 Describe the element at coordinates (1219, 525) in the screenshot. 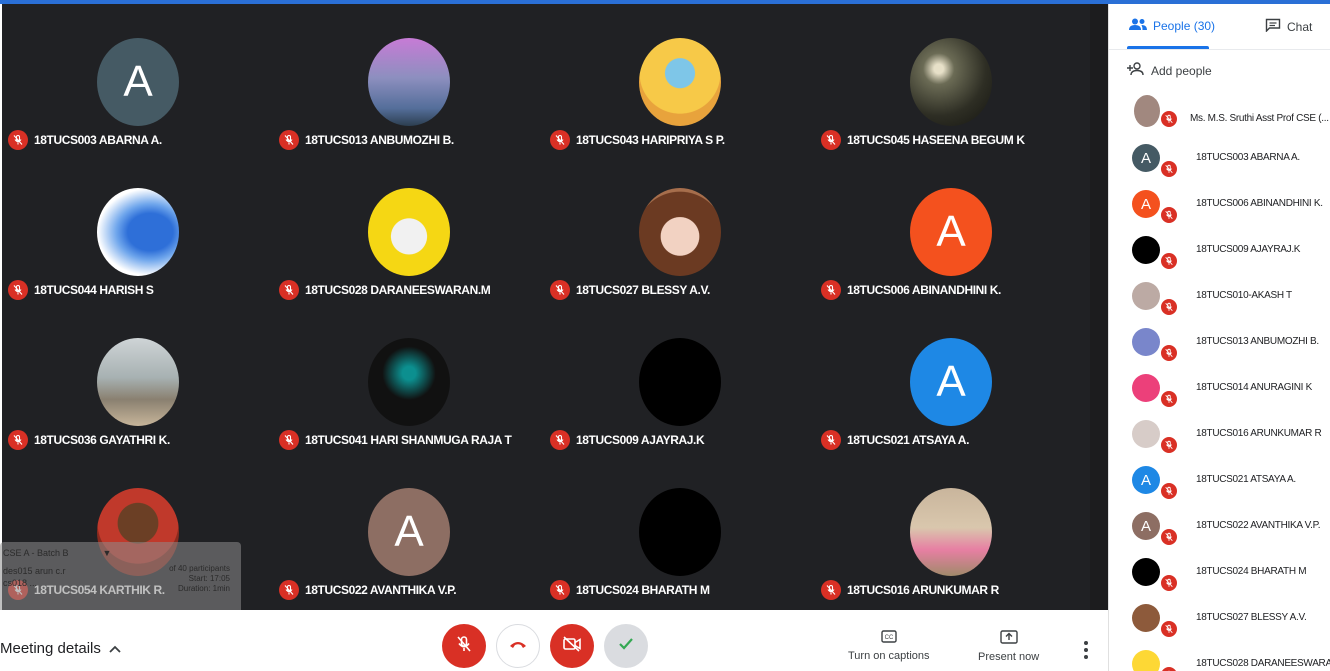

I see `participant-list-item: A 18TUCS022 AVANTHIKA V.P.` at that location.